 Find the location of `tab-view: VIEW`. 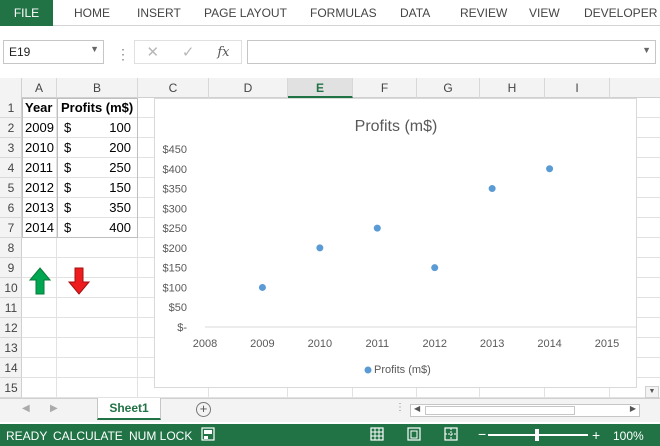

tab-view: VIEW is located at coordinates (544, 13).